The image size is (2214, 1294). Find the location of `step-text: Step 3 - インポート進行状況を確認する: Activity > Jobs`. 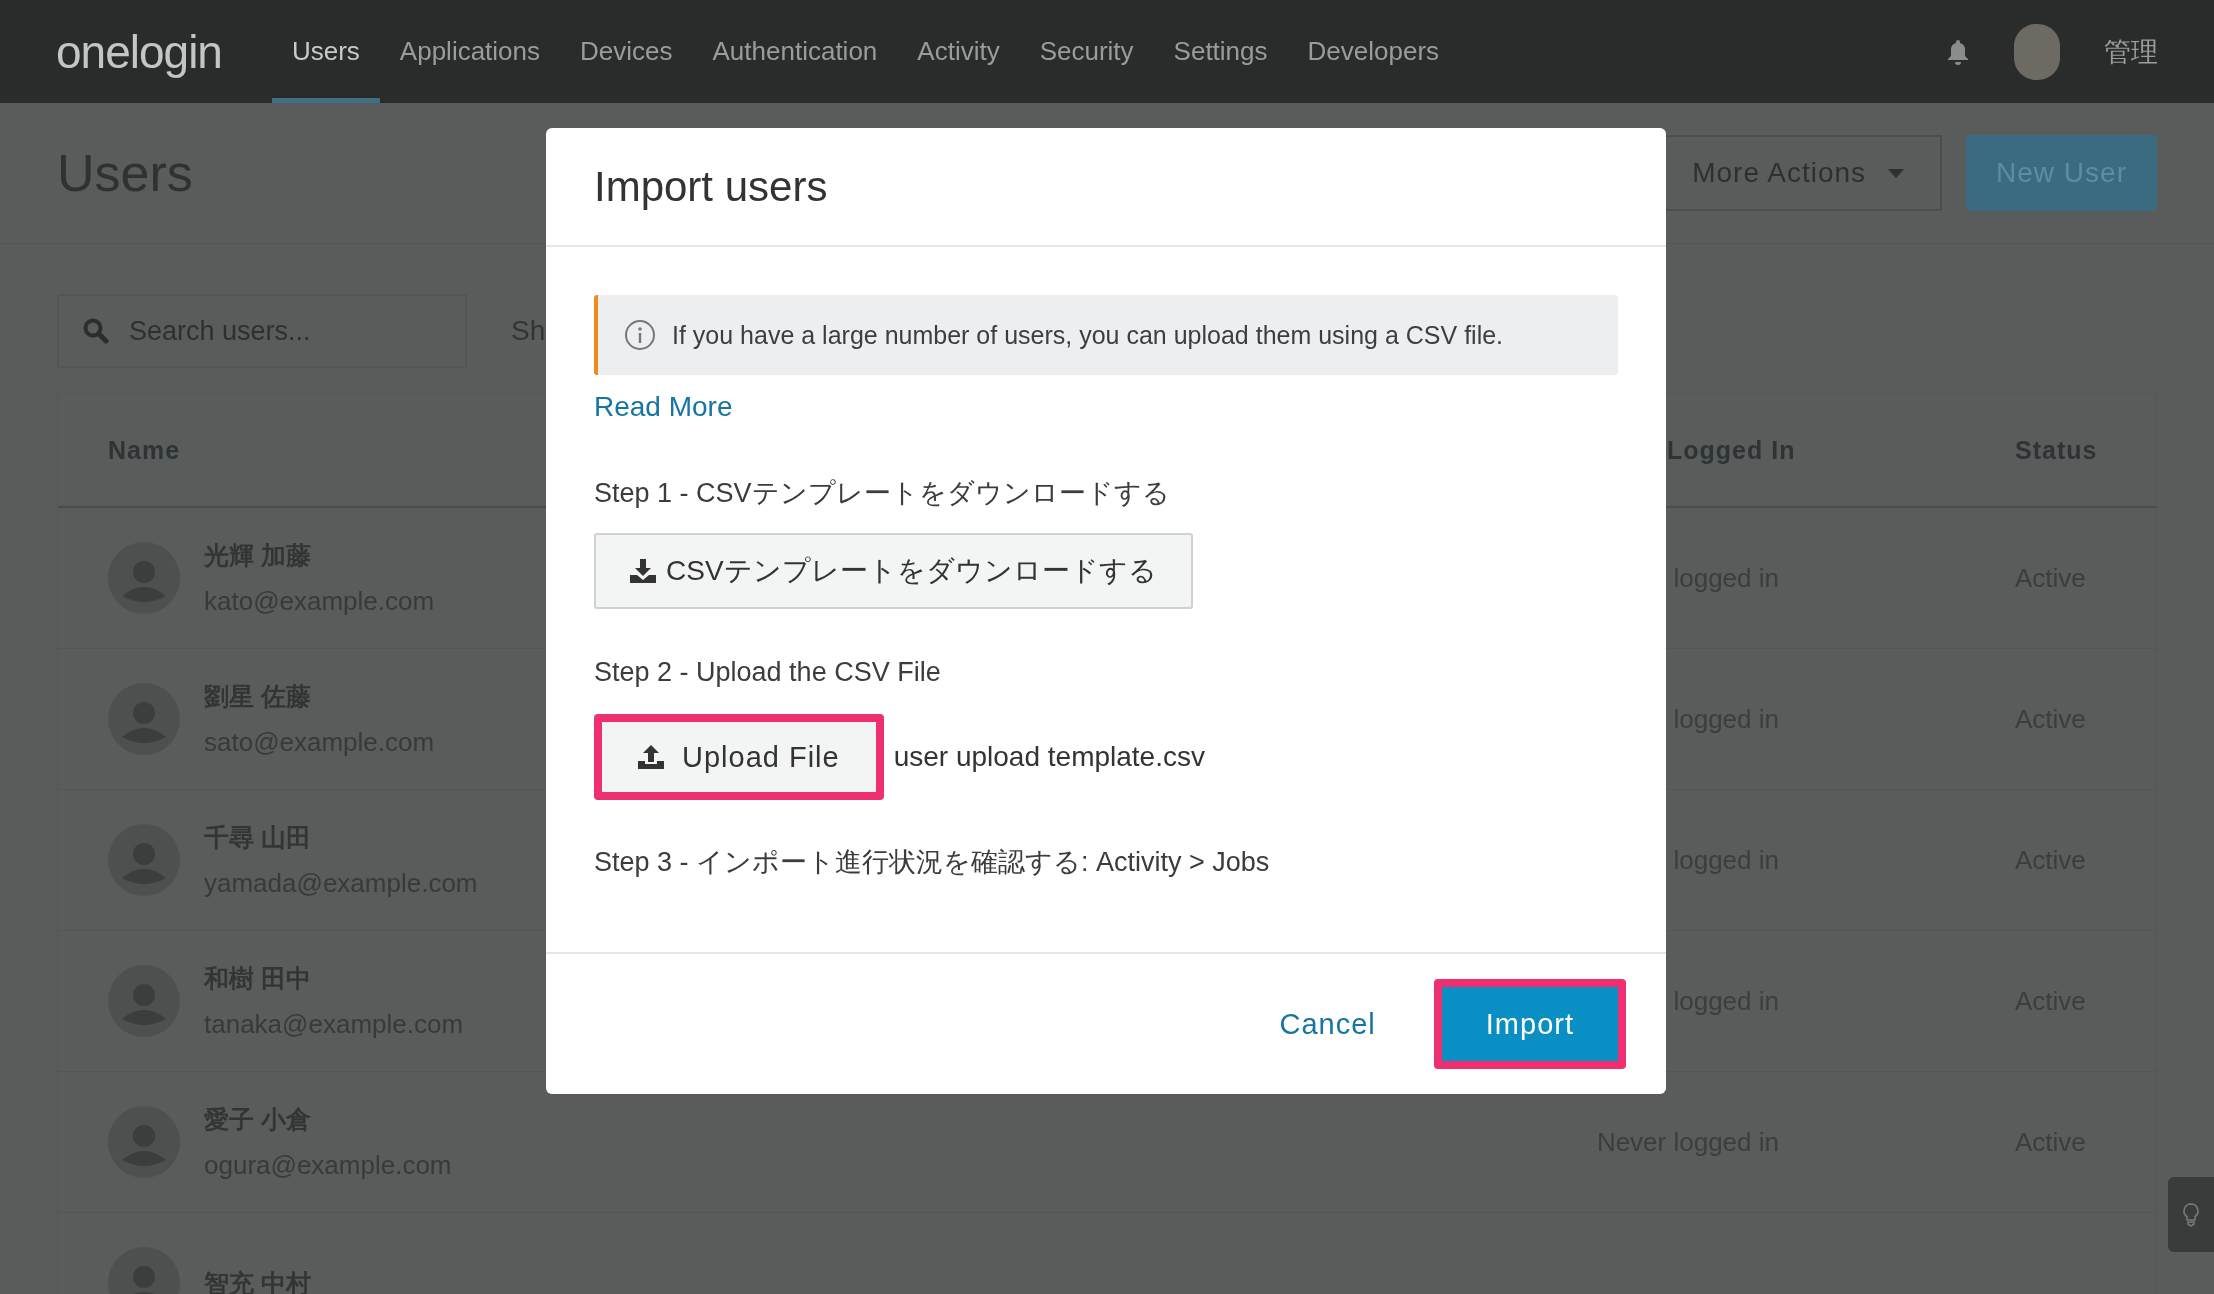

step-text: Step 3 - インポート進行状況を確認する: Activity > Jobs is located at coordinates (932, 862).